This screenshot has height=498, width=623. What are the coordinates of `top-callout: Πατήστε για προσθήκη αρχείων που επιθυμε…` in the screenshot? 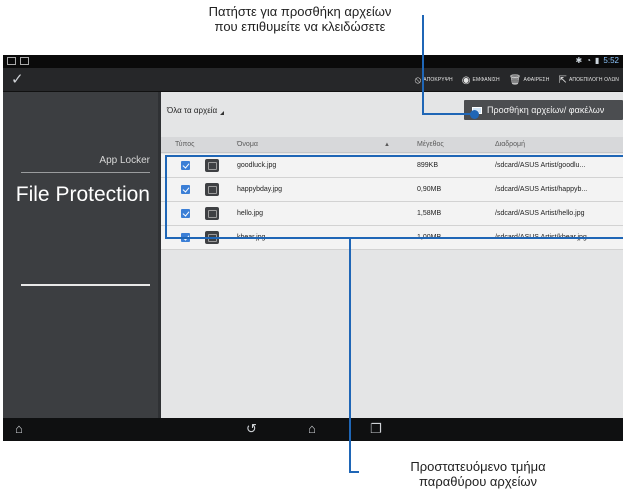 It's located at (300, 19).